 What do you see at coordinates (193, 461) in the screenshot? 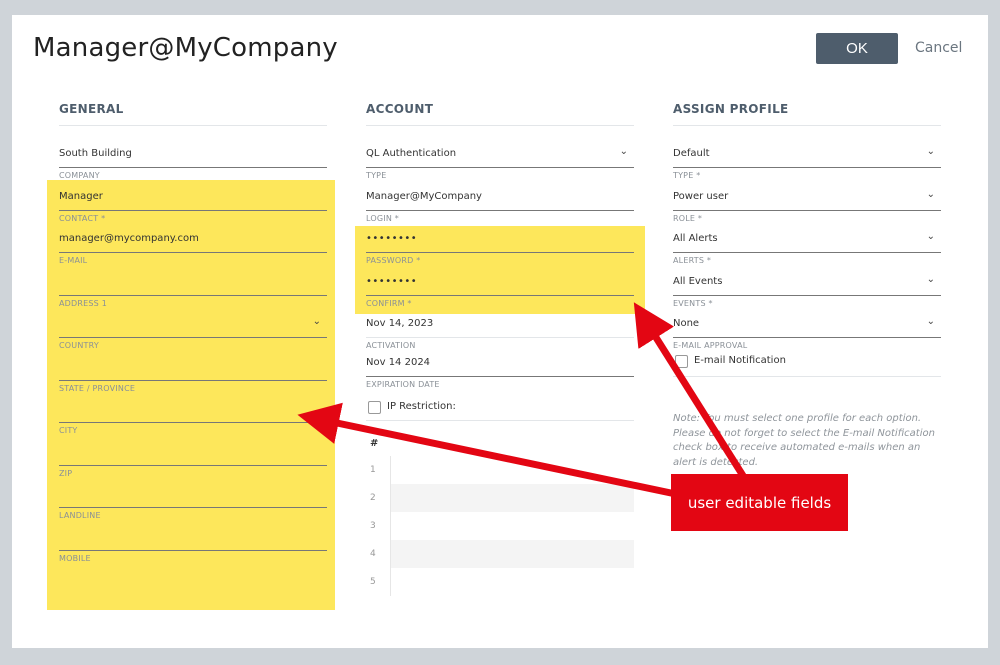
I see `zip-field: ZIP` at bounding box center [193, 461].